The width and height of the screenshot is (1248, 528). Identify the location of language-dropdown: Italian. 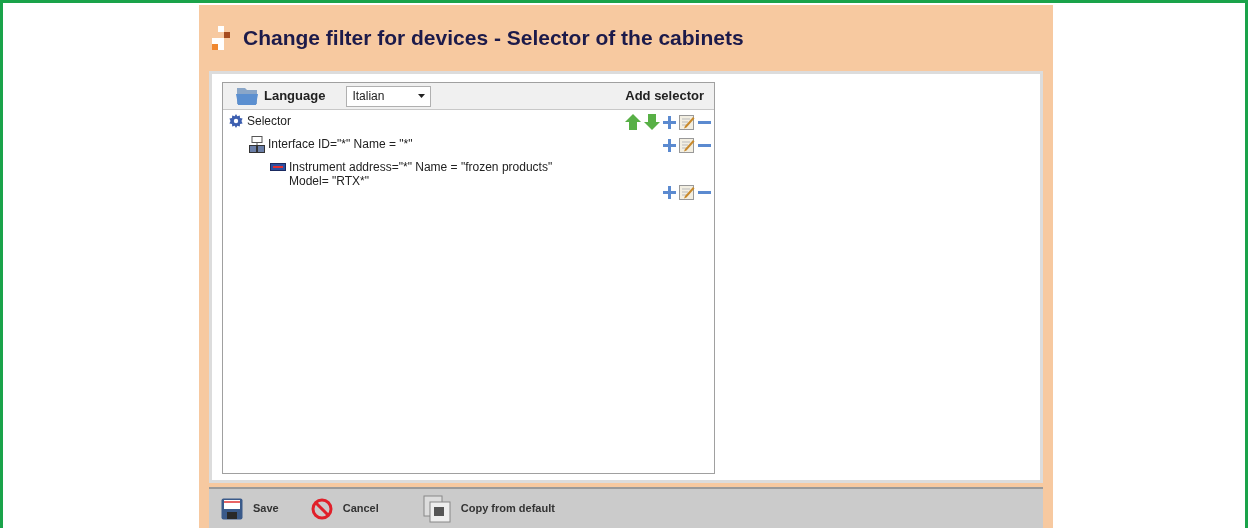
(389, 96).